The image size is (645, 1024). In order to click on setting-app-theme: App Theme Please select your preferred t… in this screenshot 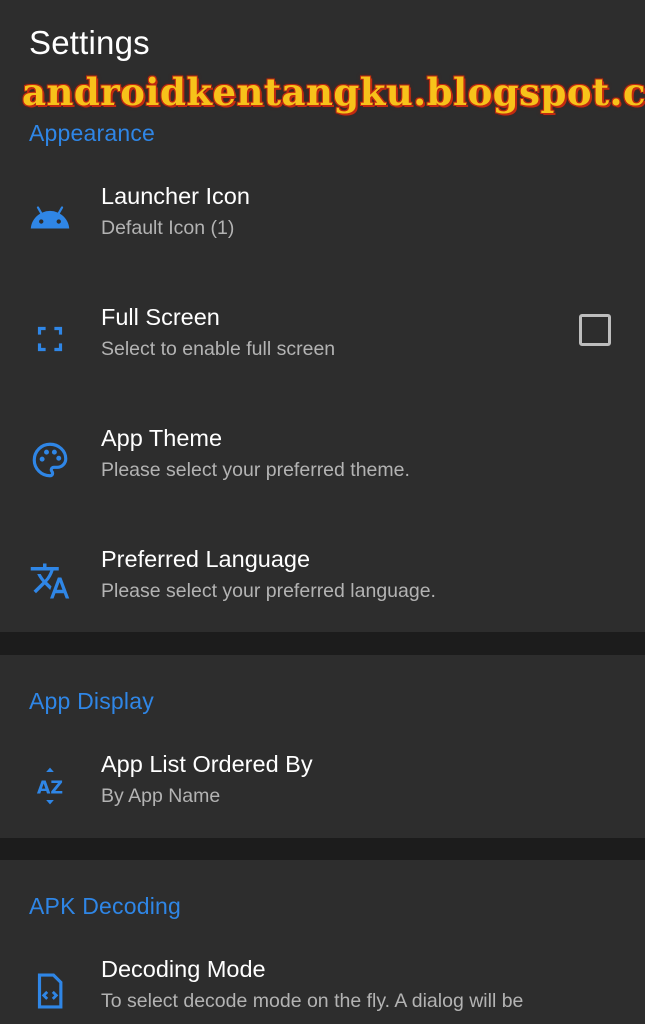, I will do `click(322, 470)`.